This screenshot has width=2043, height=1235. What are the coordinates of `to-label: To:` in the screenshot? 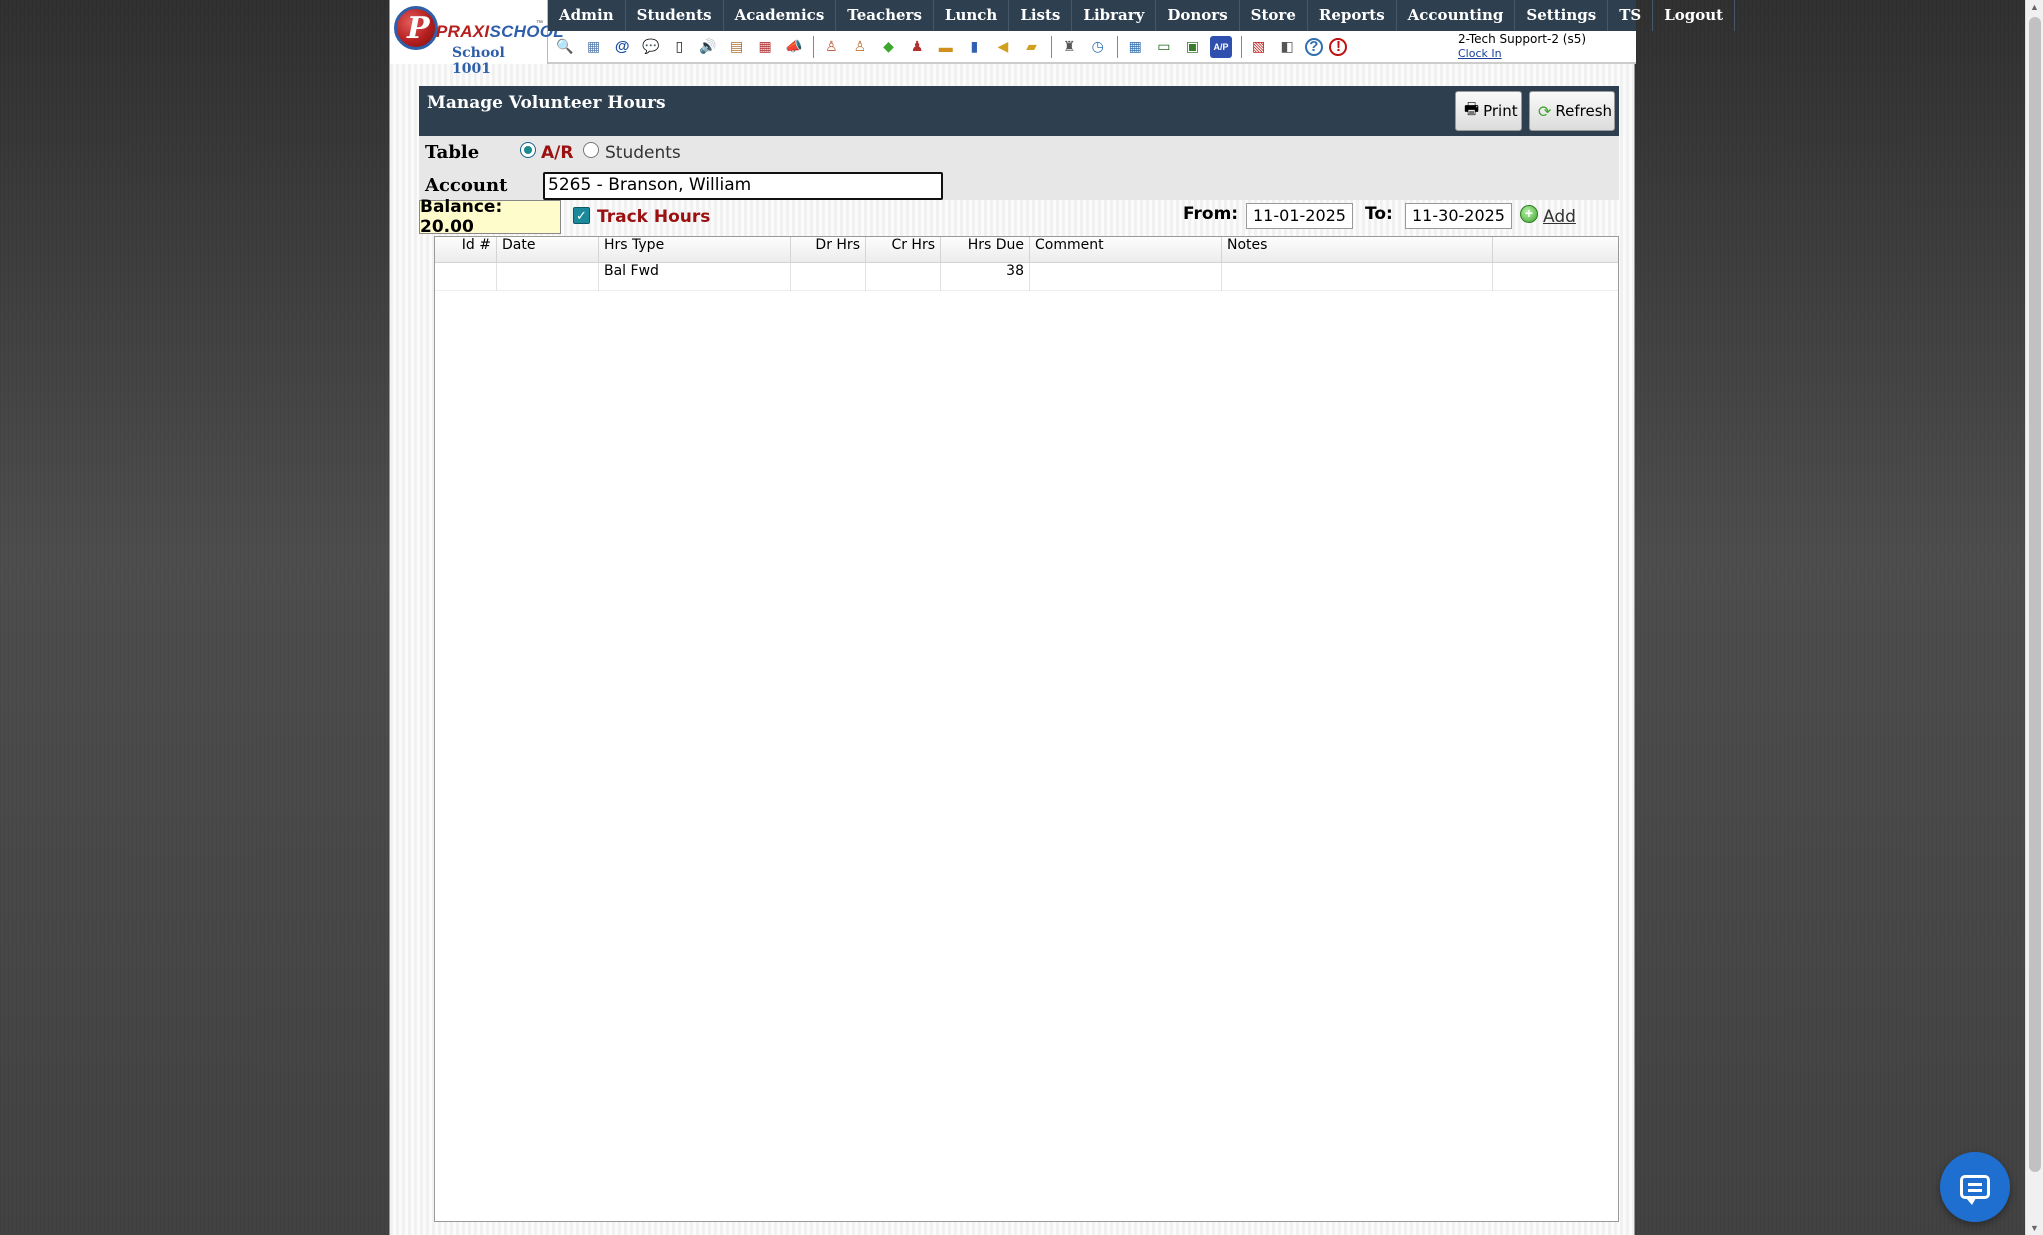 It's located at (1379, 214).